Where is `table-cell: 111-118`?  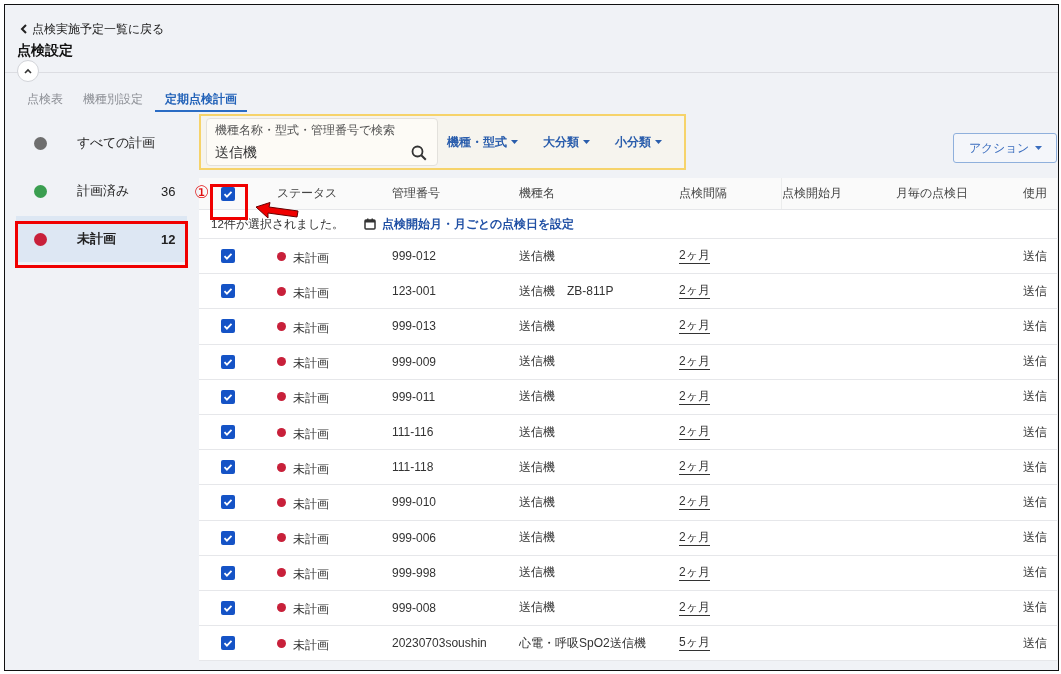
table-cell: 111-118 is located at coordinates (413, 467).